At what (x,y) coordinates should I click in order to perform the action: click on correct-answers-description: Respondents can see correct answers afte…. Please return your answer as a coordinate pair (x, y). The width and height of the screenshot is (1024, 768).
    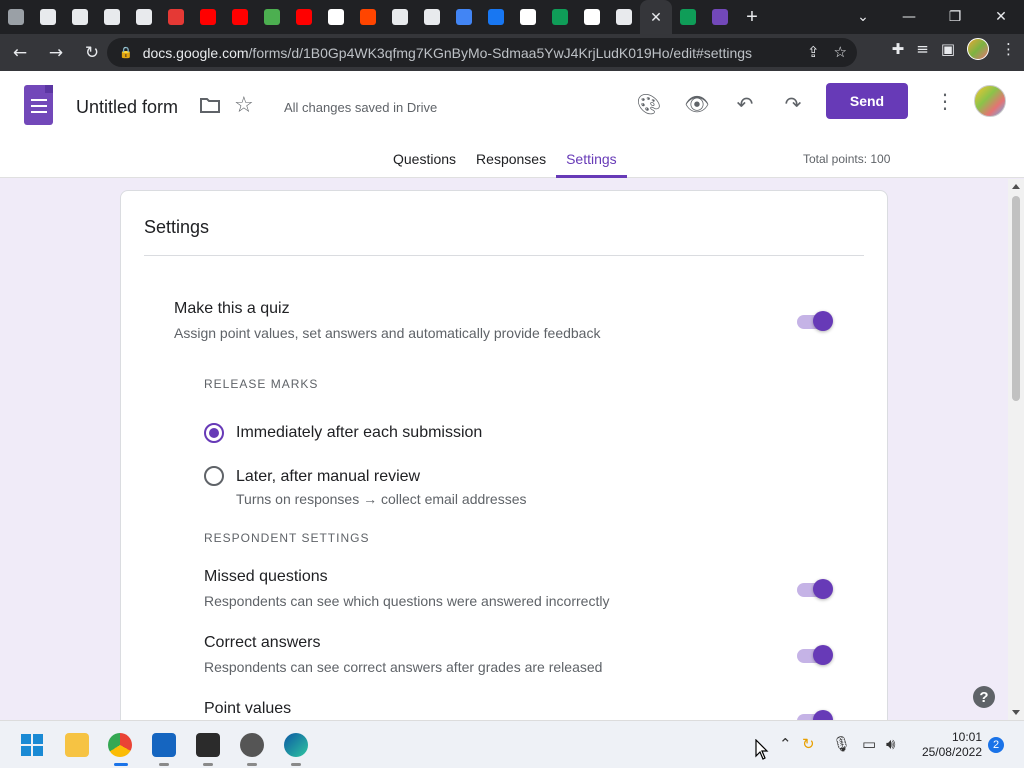
    Looking at the image, I should click on (403, 667).